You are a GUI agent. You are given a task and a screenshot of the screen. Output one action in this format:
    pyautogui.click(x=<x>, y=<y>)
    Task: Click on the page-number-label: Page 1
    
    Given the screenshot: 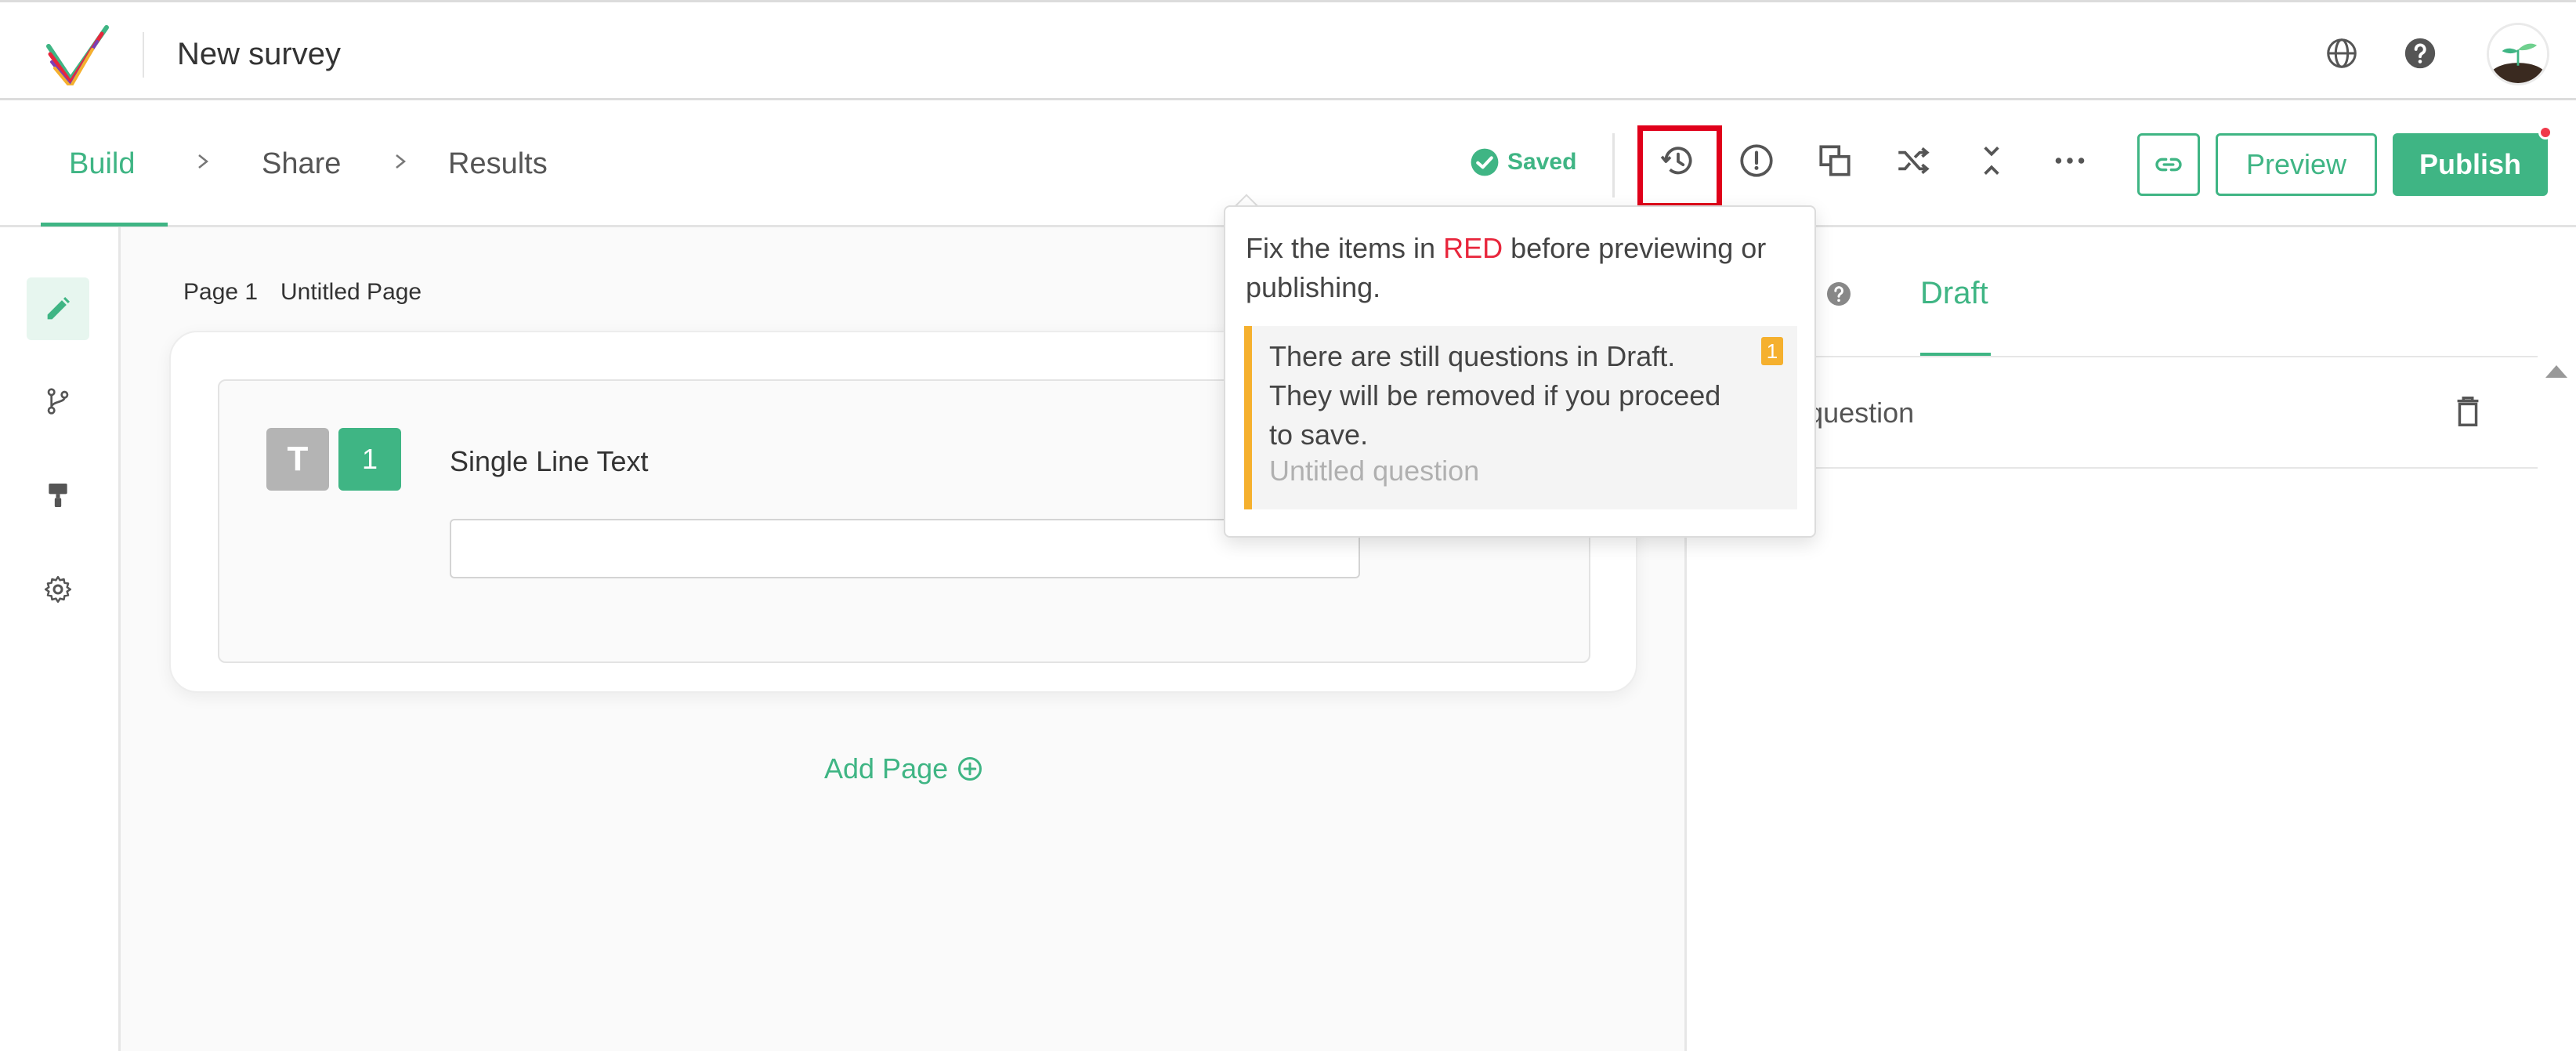 What is the action you would take?
    pyautogui.click(x=221, y=292)
    